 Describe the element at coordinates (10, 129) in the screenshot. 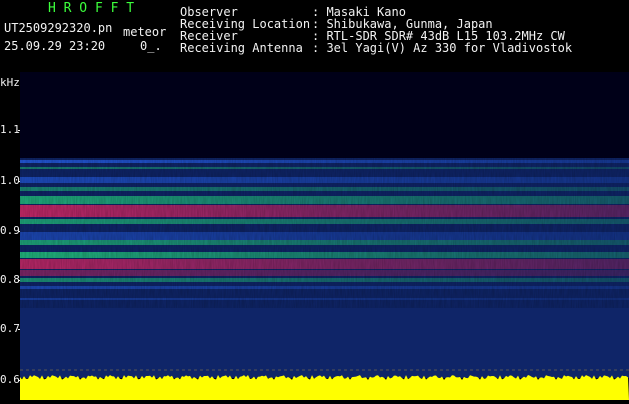

I see `y-tick-label: 1.1` at that location.